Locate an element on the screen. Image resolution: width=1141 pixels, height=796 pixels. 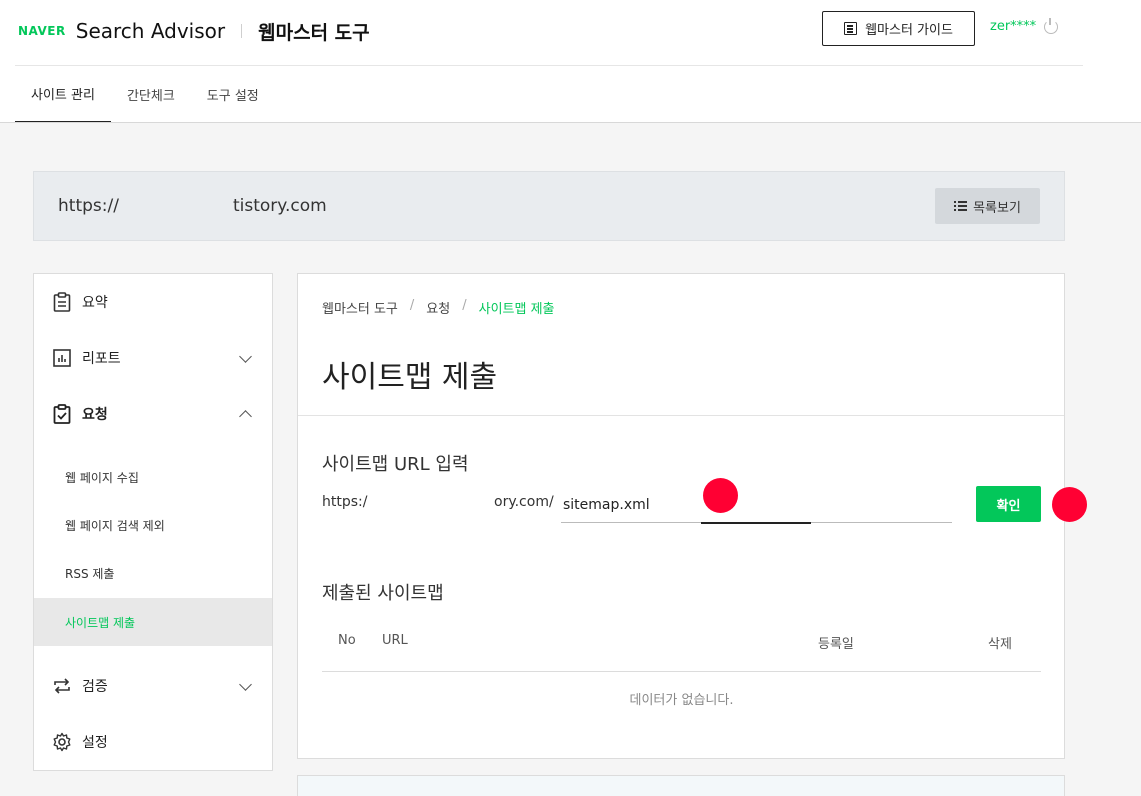
user-menu: zer**** is located at coordinates (1024, 25).